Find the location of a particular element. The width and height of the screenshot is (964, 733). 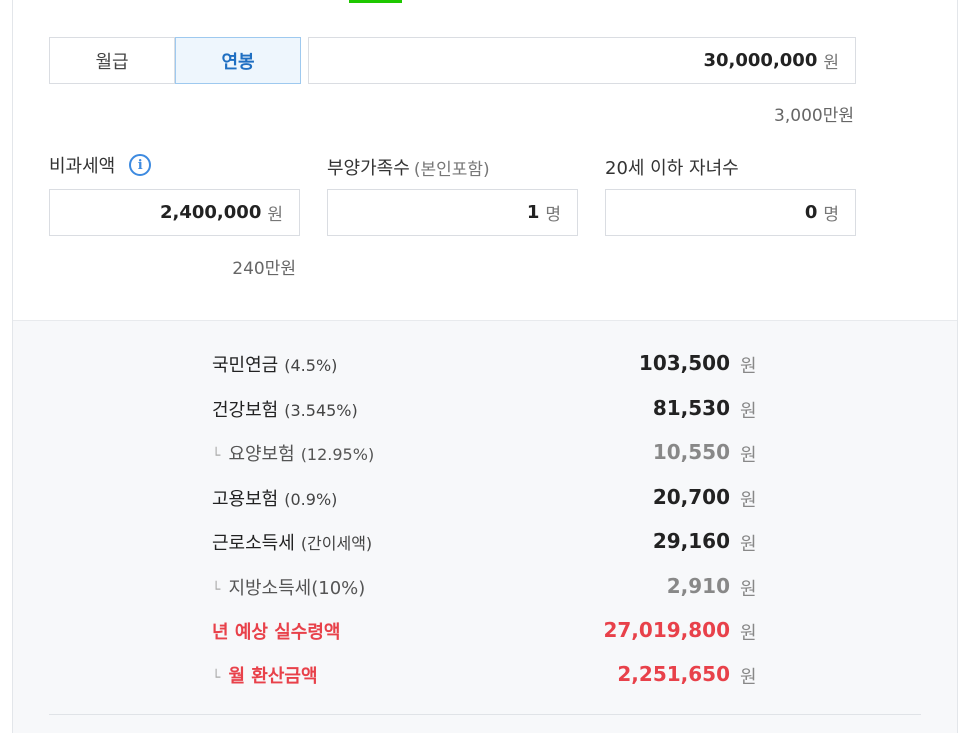

children-label: 20세 이하 자녀수 is located at coordinates (672, 167).